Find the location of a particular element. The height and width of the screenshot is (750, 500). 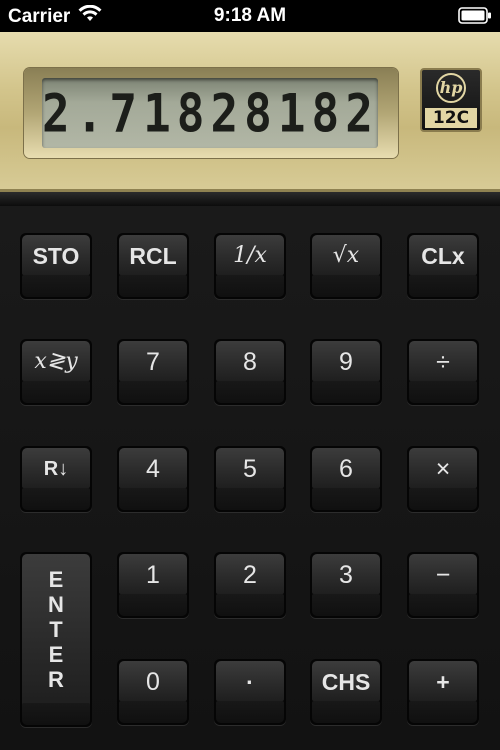

digit-1-key: 1 is located at coordinates (153, 585).